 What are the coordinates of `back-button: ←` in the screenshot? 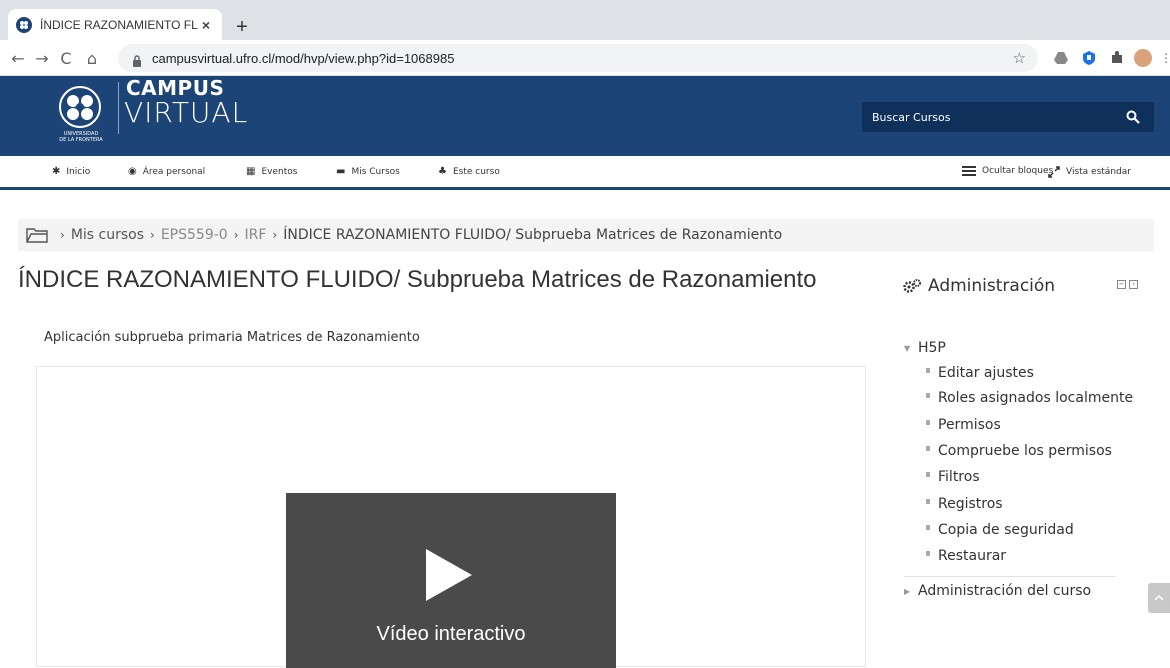 It's located at (18, 58).